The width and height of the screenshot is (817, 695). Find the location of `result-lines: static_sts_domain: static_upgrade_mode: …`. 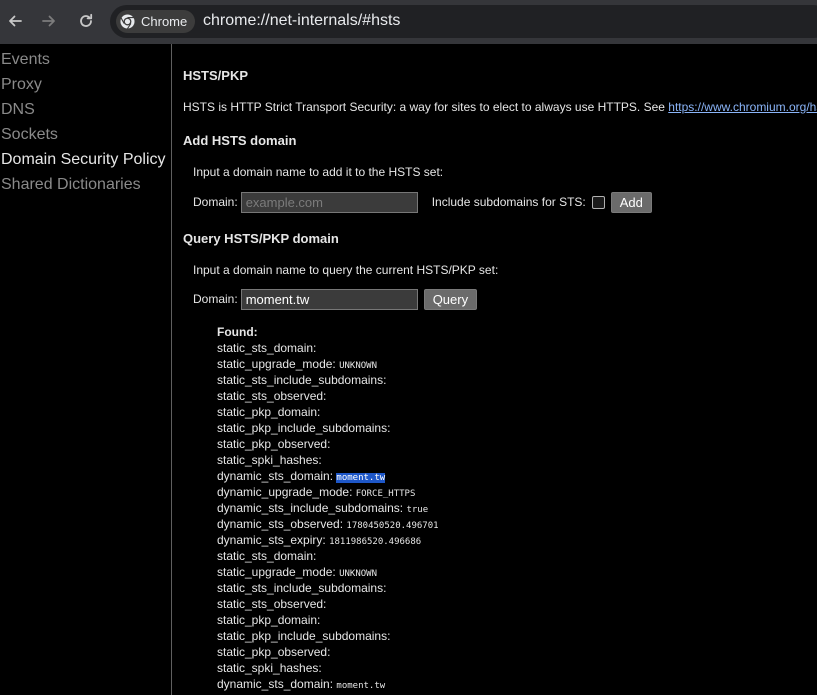

result-lines: static_sts_domain: static_upgrade_mode: … is located at coordinates (328, 516).